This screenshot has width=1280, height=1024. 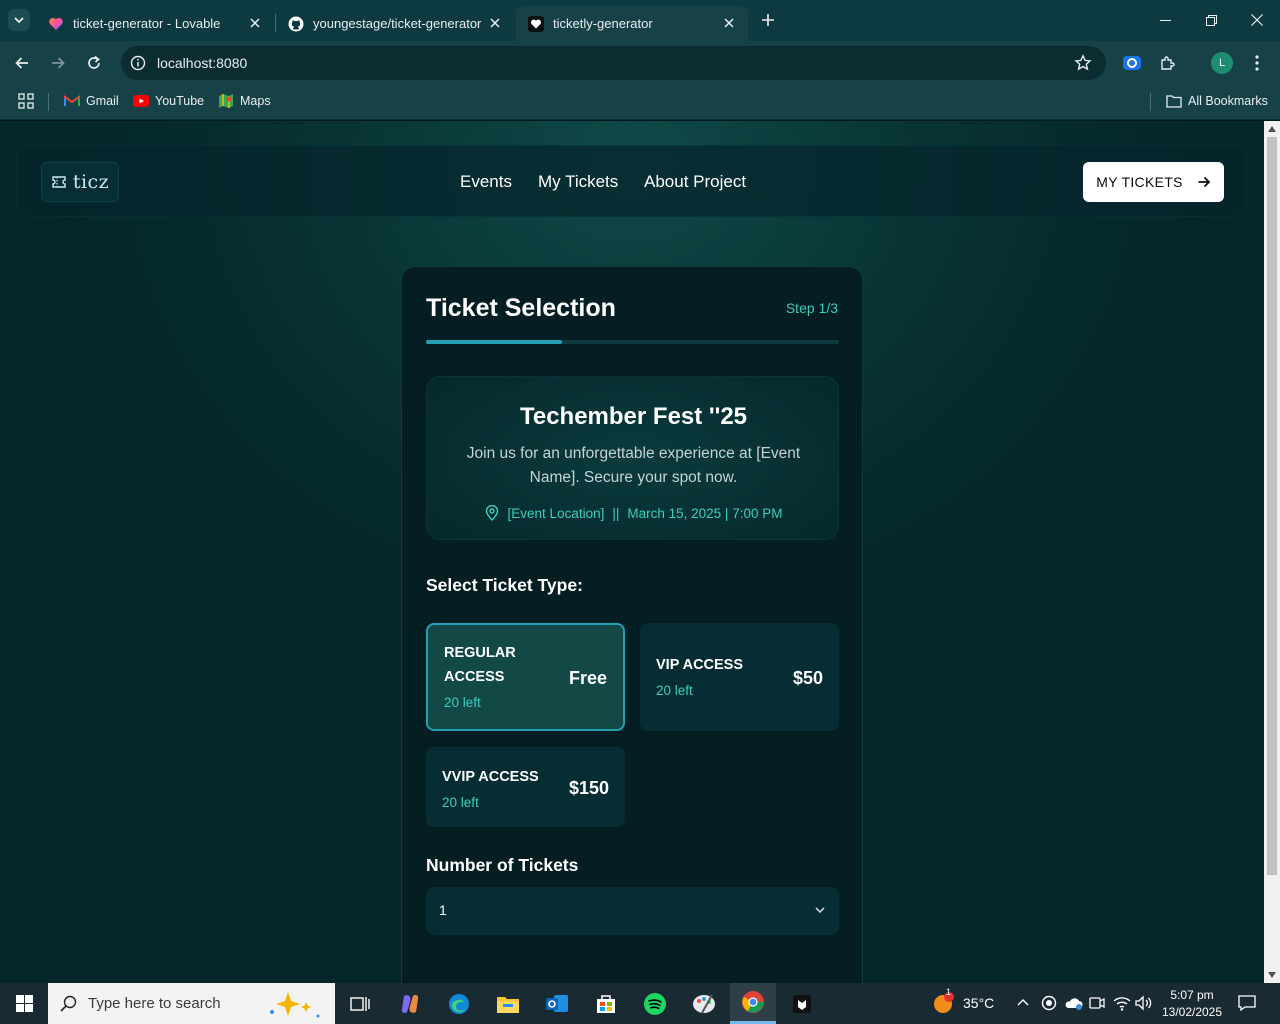 What do you see at coordinates (525, 677) in the screenshot?
I see `ticket-option-regular: REGULAR ACCESS 20 left Free` at bounding box center [525, 677].